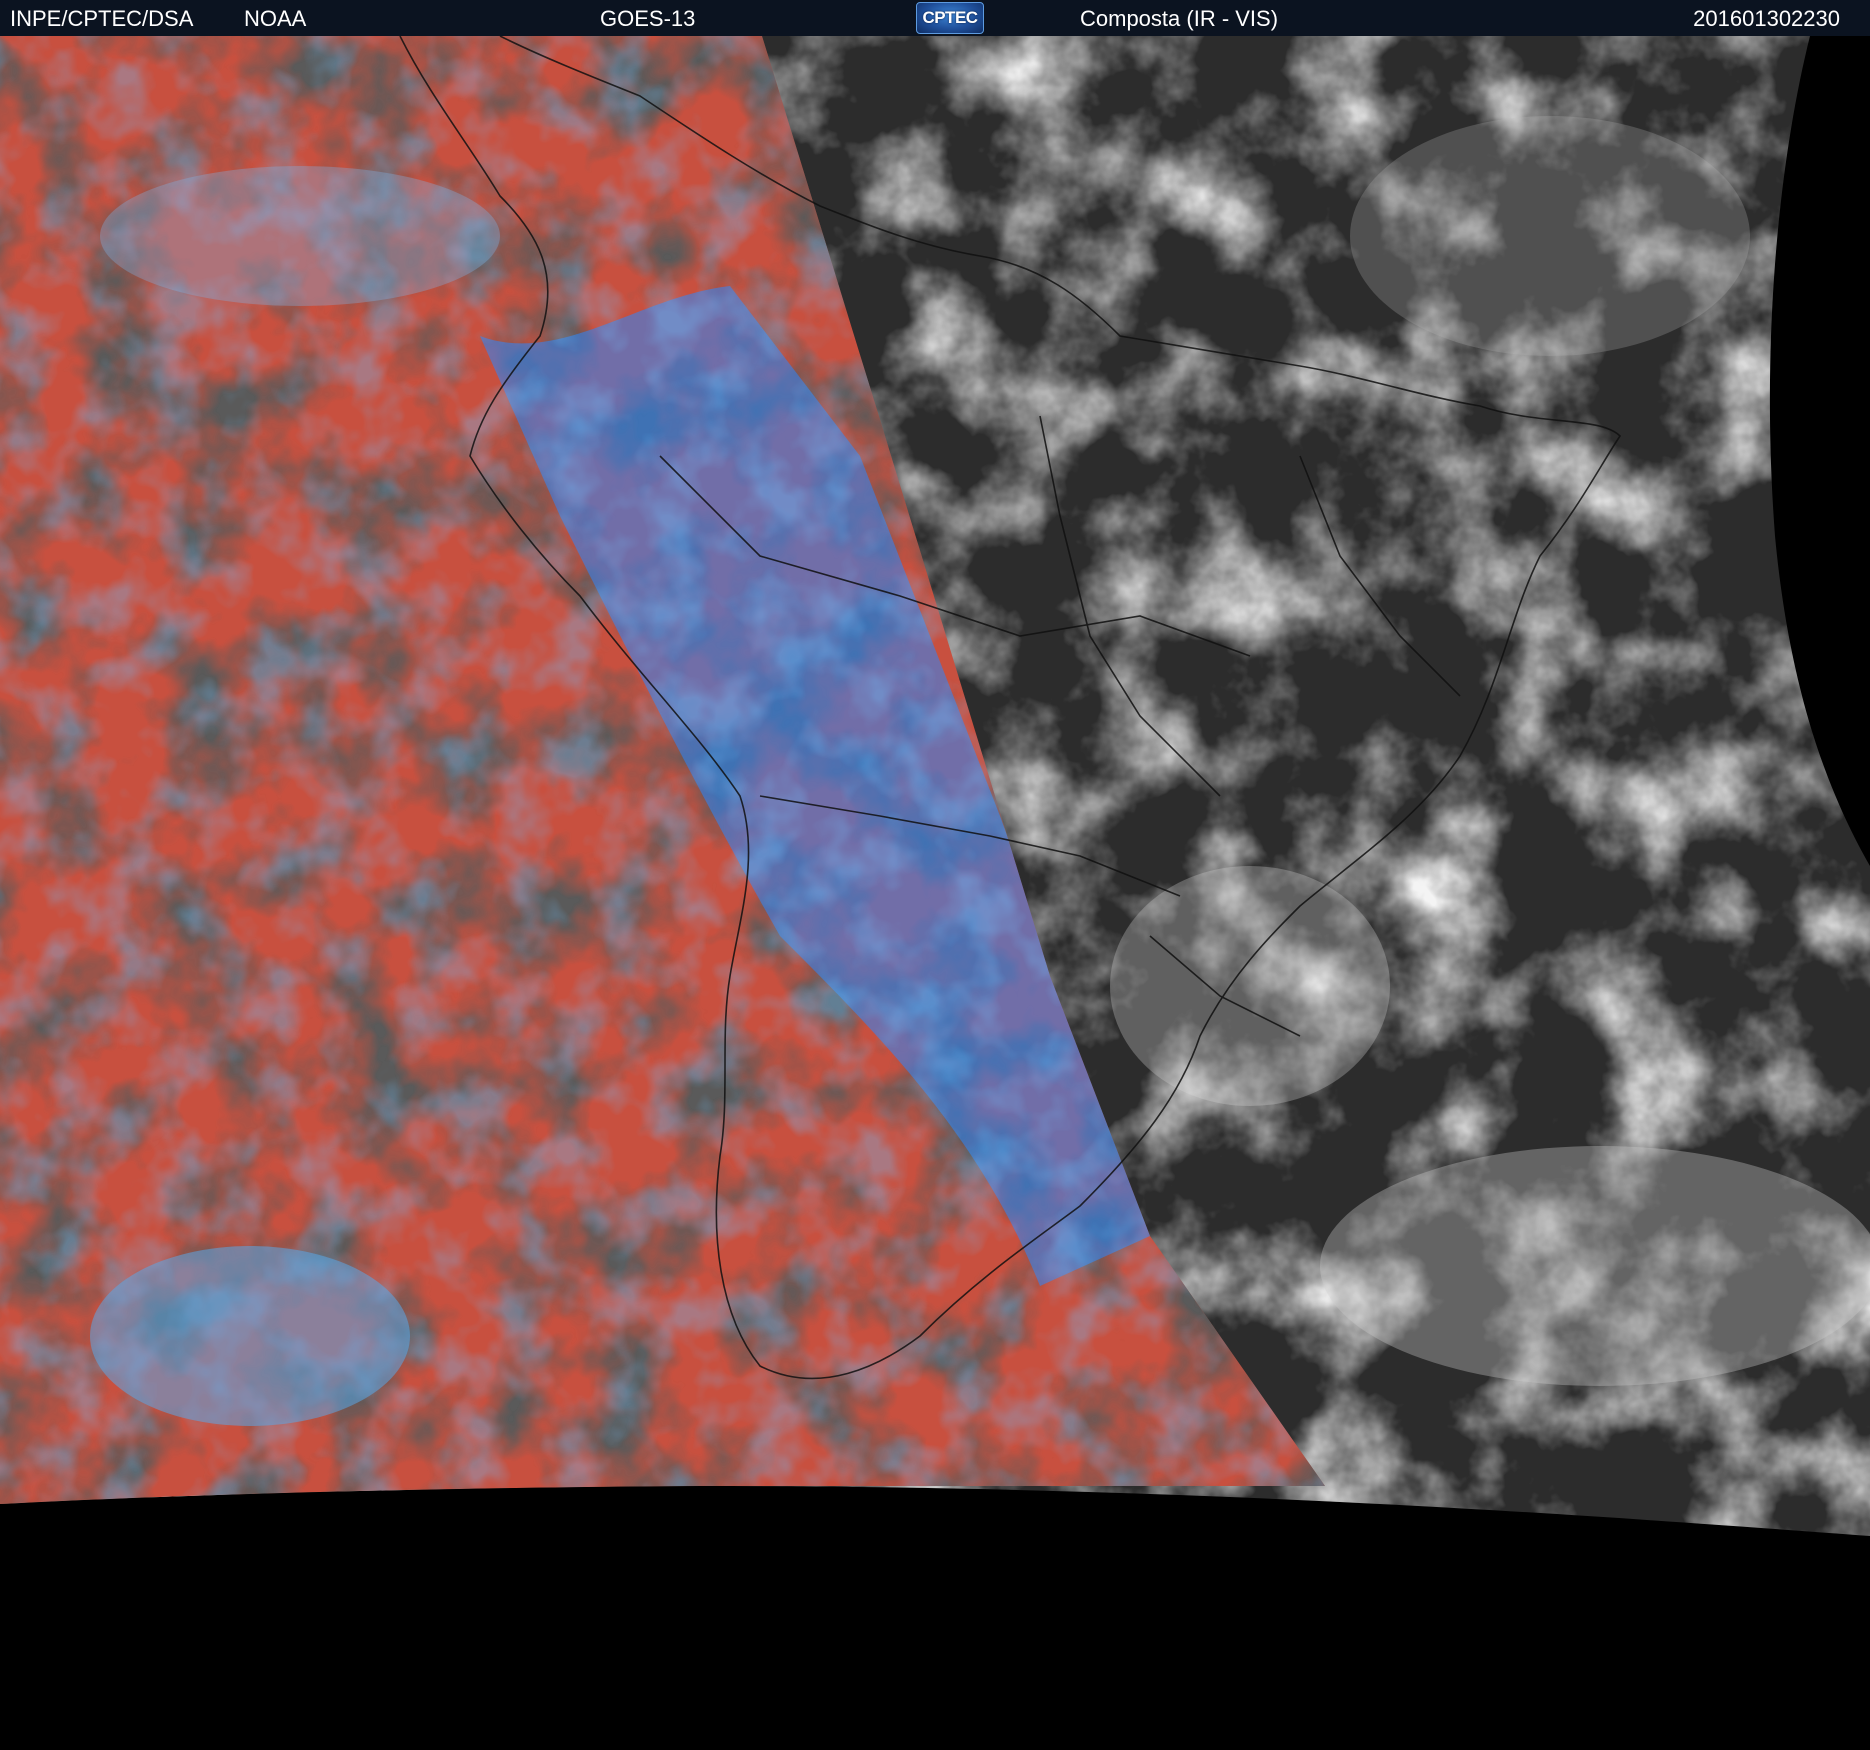 Image resolution: width=1870 pixels, height=1750 pixels. Describe the element at coordinates (1179, 18) in the screenshot. I see `product-label: Composta (IR - VIS)` at that location.